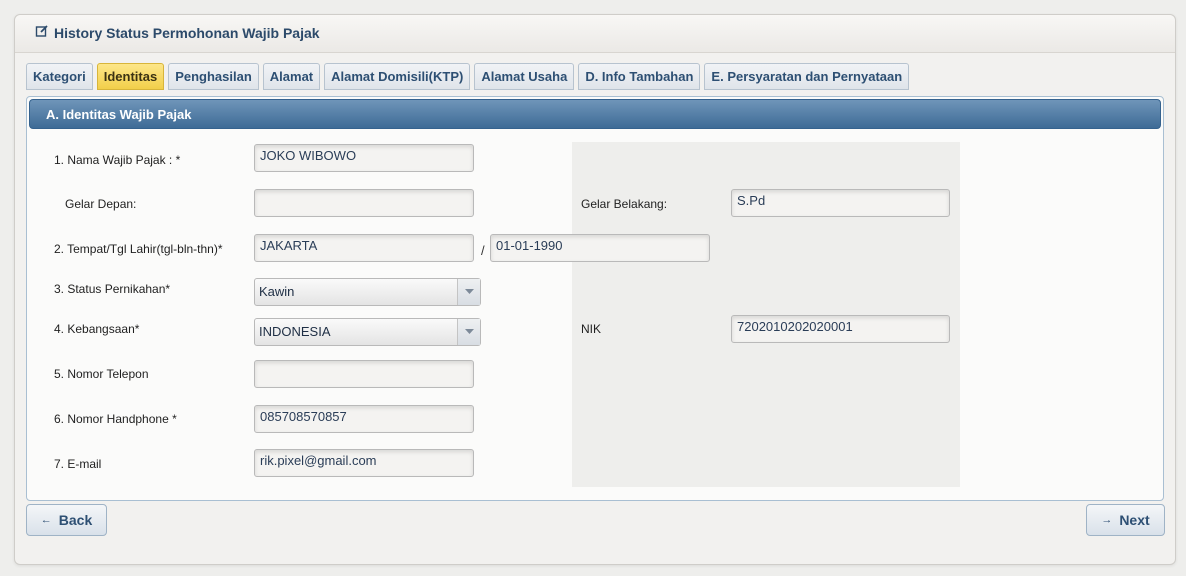  What do you see at coordinates (639, 76) in the screenshot?
I see `tab-info-tambahan: D. Info Tambahan` at bounding box center [639, 76].